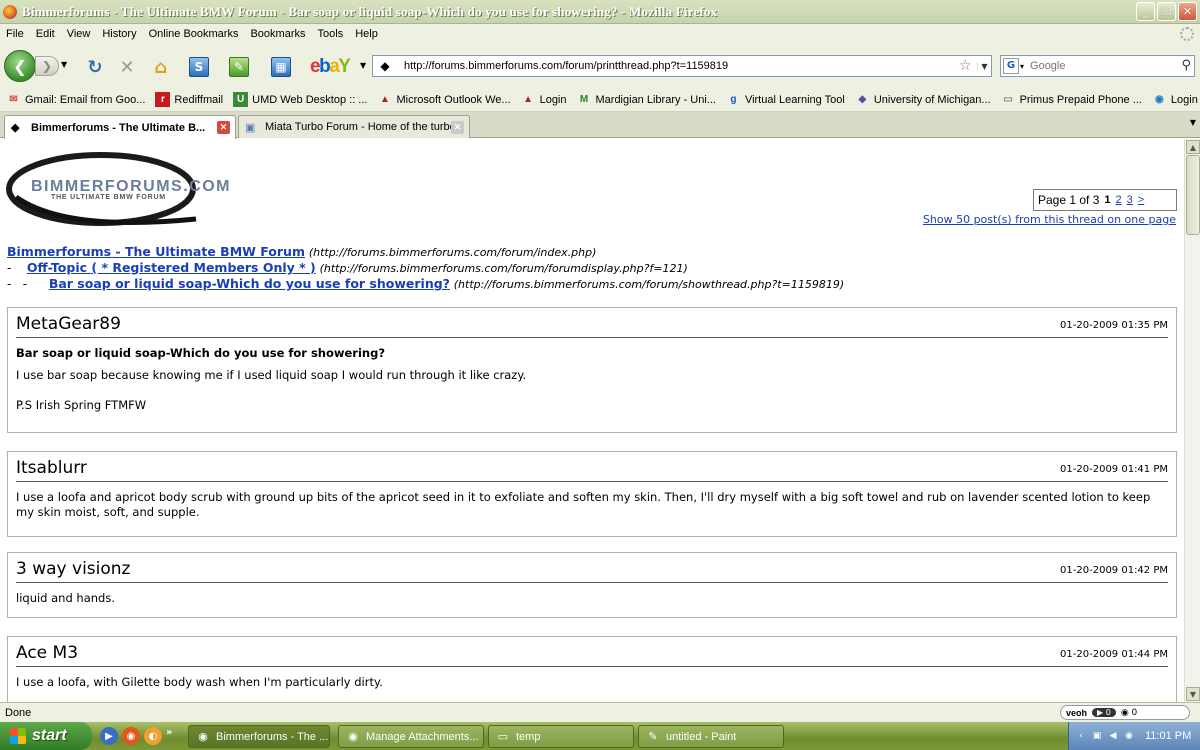 This screenshot has width=1200, height=750. Describe the element at coordinates (1130, 200) in the screenshot. I see `page-link-3: 3` at that location.